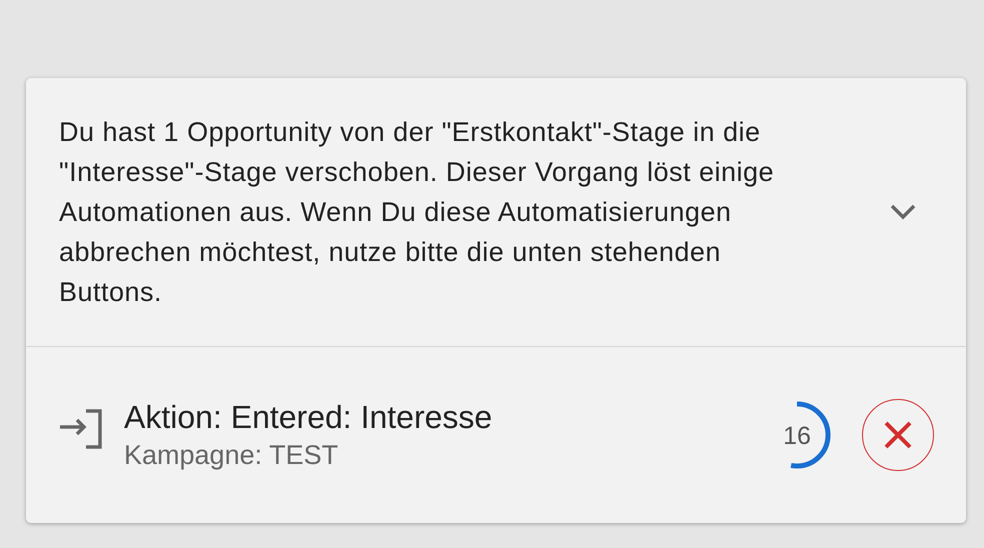 The width and height of the screenshot is (984, 548). What do you see at coordinates (232, 455) in the screenshot?
I see `action-subtitle: Kampagne: TEST` at bounding box center [232, 455].